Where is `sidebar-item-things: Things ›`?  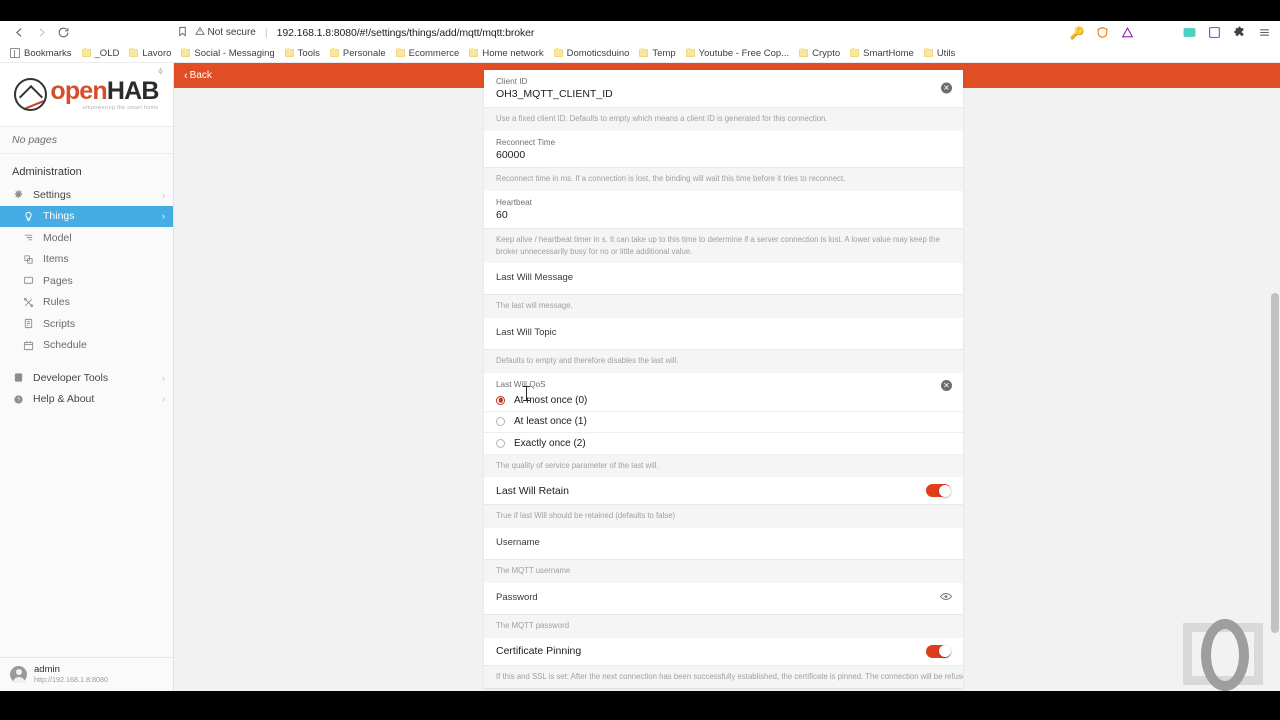
sidebar-item-things: Things › is located at coordinates (86, 216).